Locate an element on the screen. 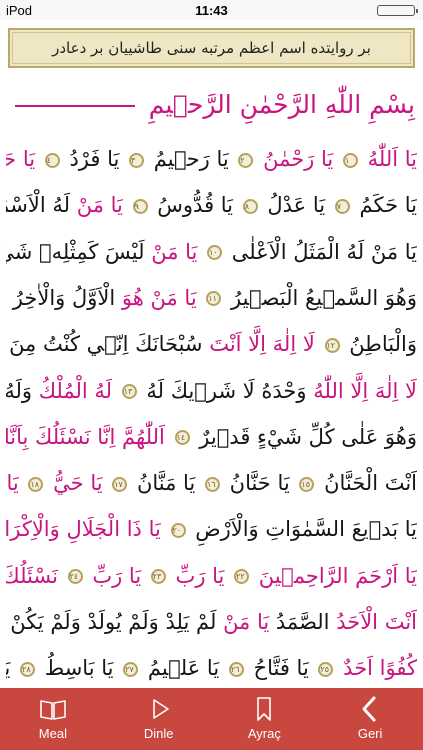 This screenshot has height=750, width=423. verse-number-marker: ١٣ is located at coordinates (129, 391).